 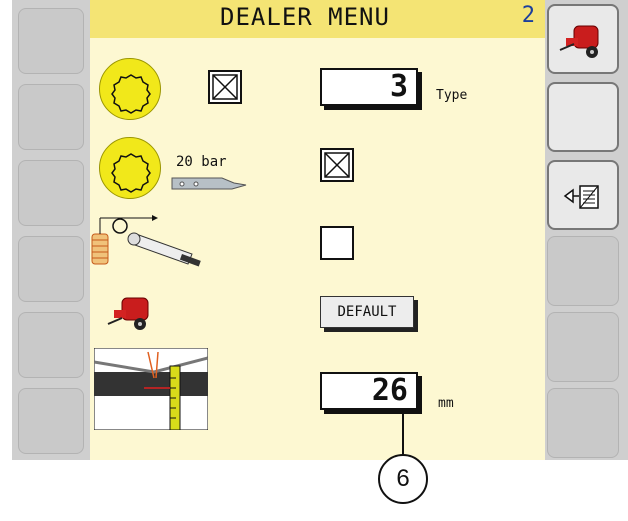 What do you see at coordinates (305, 17) in the screenshot?
I see `page-title: DEALER MENU` at bounding box center [305, 17].